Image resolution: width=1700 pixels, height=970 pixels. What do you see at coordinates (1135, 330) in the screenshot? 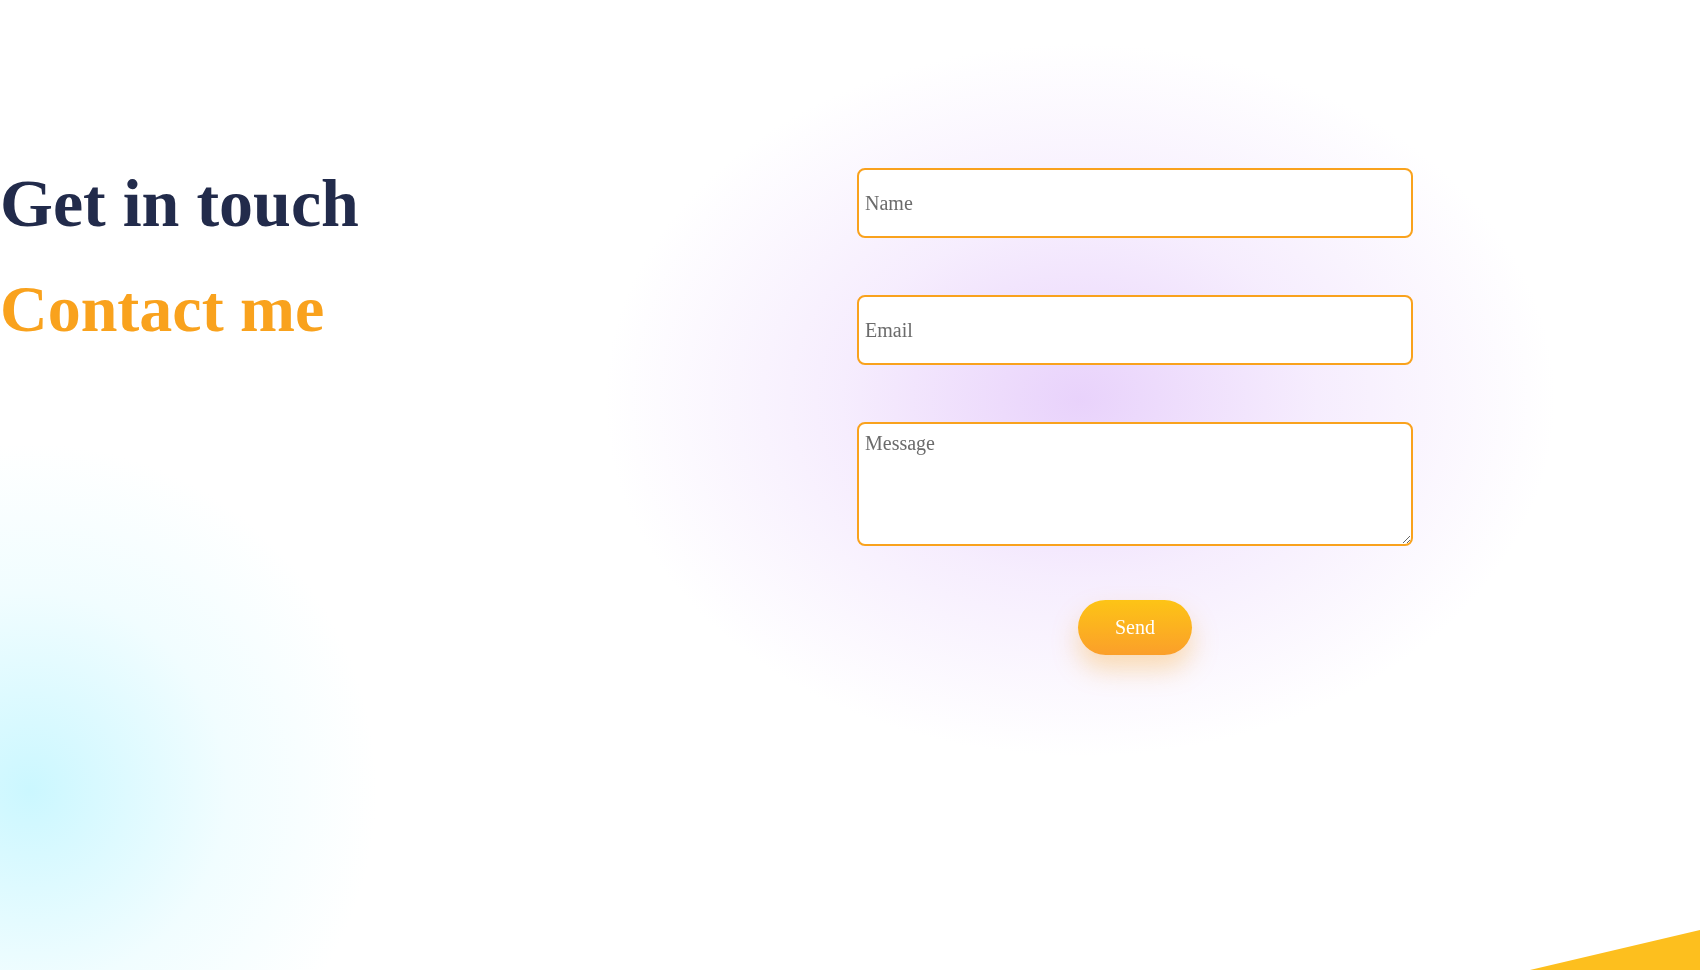
I see `input-field: Email` at bounding box center [1135, 330].